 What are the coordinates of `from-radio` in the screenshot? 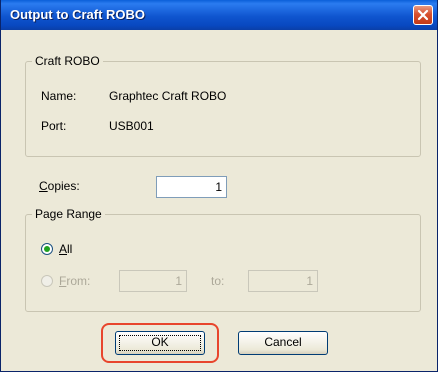 It's located at (47, 281).